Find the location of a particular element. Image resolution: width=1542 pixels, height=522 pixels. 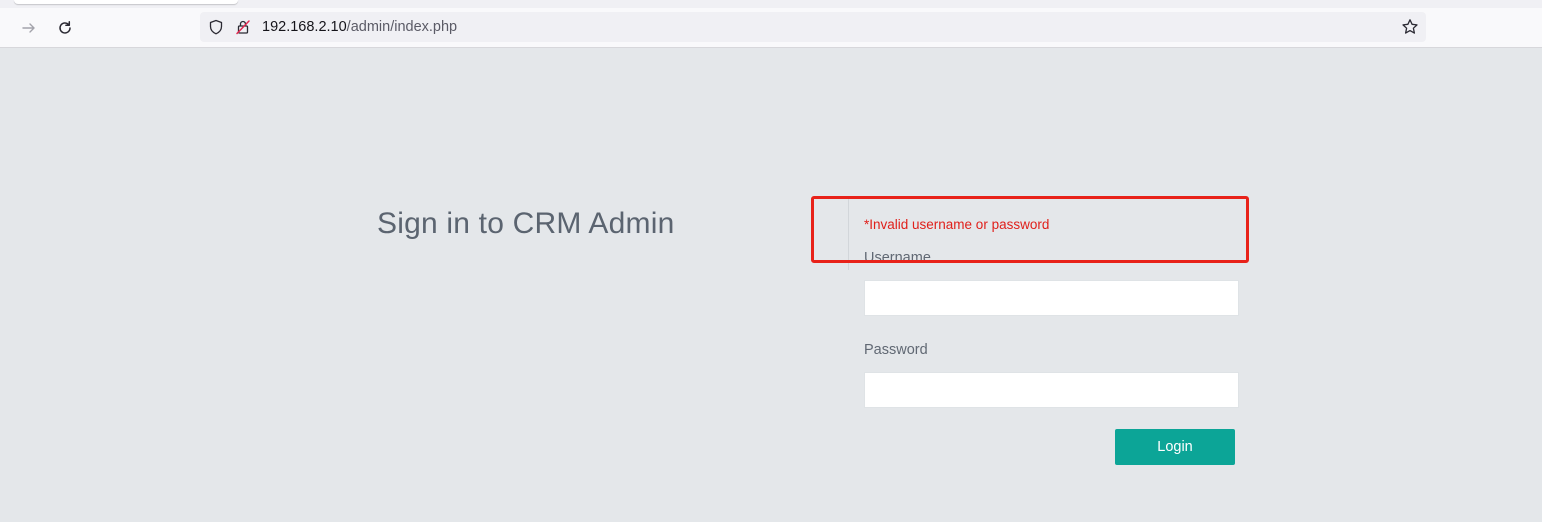

reload-button is located at coordinates (65, 28).